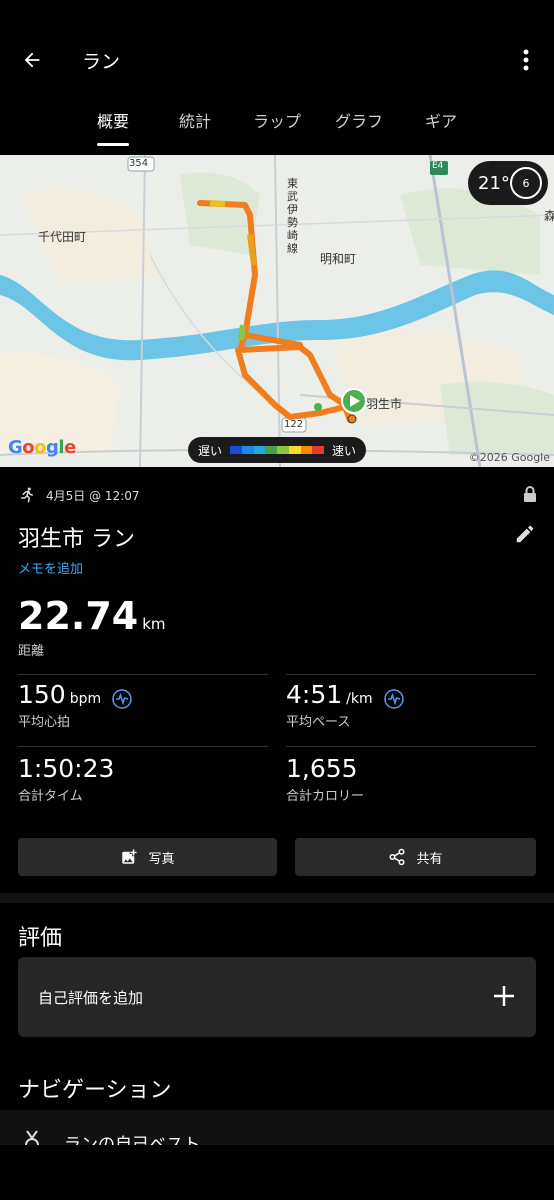 The height and width of the screenshot is (1200, 554). What do you see at coordinates (429, 859) in the screenshot?
I see `share-button-label: 共有` at bounding box center [429, 859].